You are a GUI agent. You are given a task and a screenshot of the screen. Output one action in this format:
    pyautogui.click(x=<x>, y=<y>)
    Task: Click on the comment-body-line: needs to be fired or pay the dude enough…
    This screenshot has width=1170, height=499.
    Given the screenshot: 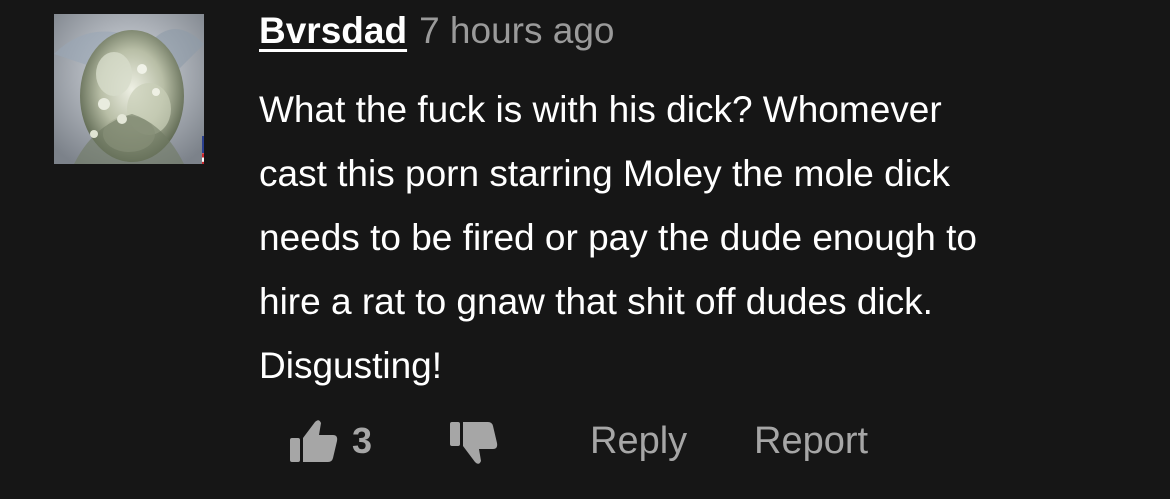 What is the action you would take?
    pyautogui.click(x=618, y=237)
    